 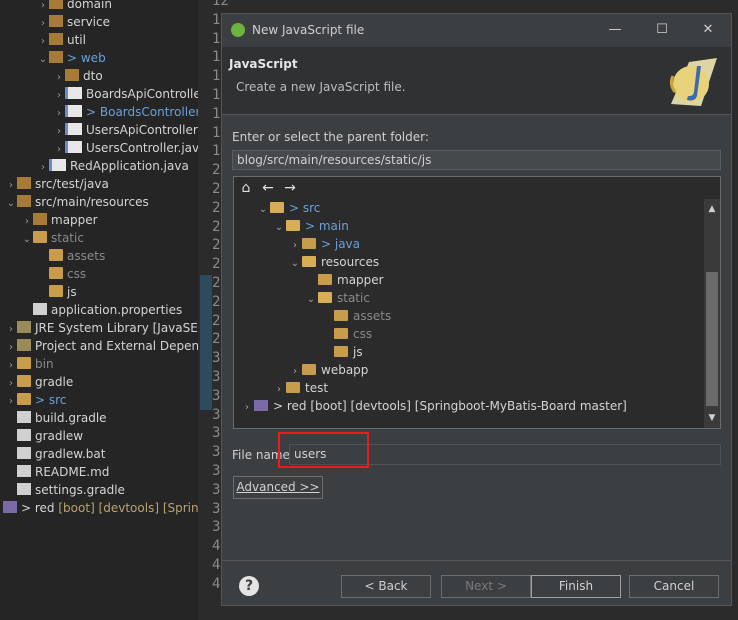 I want to click on advanced-button: Advanced >>, so click(x=278, y=487).